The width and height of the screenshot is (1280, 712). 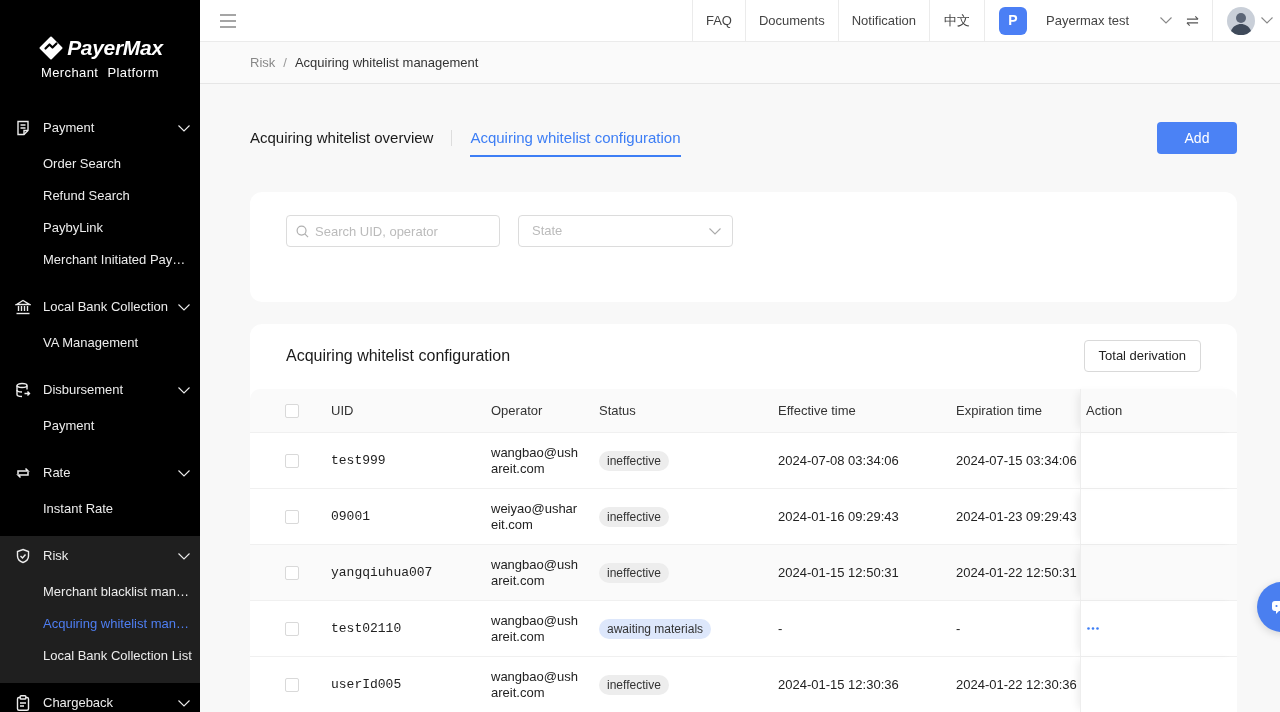 What do you see at coordinates (51, 48) in the screenshot?
I see `logo-icon` at bounding box center [51, 48].